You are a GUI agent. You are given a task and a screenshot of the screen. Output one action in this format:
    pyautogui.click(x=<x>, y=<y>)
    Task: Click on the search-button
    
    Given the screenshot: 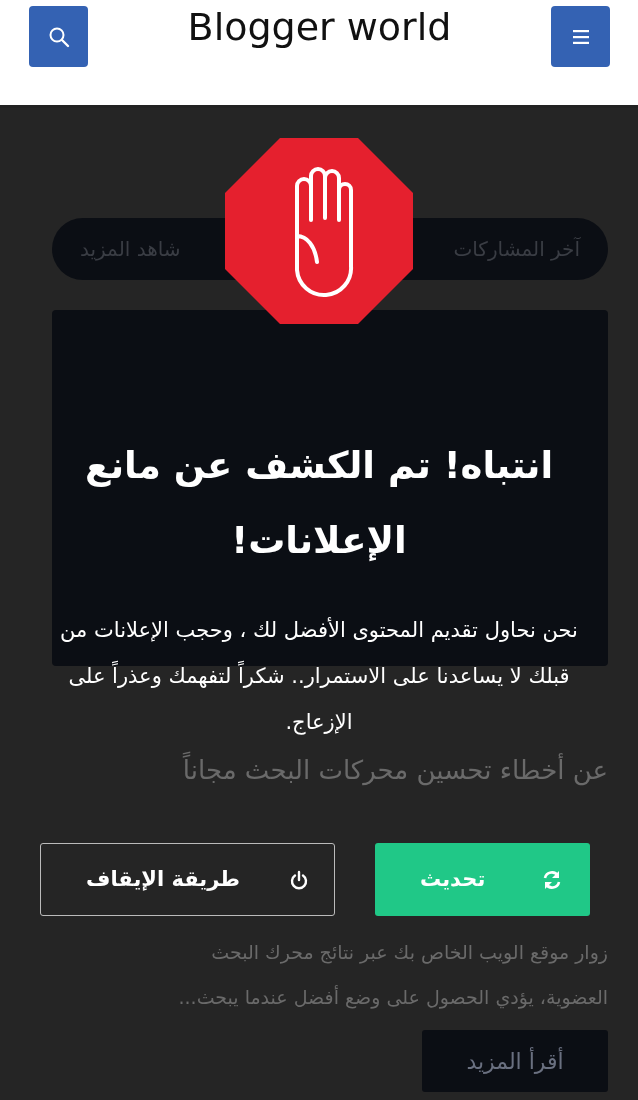 What is the action you would take?
    pyautogui.click(x=58, y=36)
    